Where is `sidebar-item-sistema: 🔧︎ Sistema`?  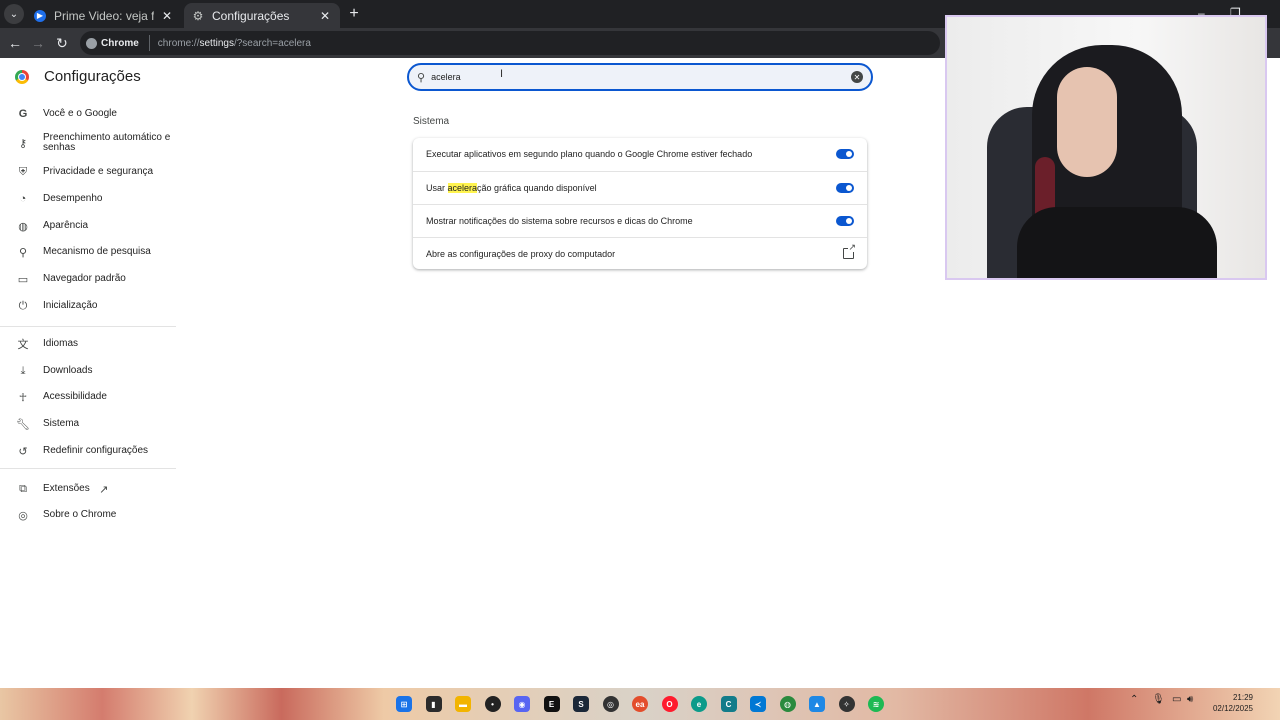 sidebar-item-sistema: 🔧︎ Sistema is located at coordinates (88, 424).